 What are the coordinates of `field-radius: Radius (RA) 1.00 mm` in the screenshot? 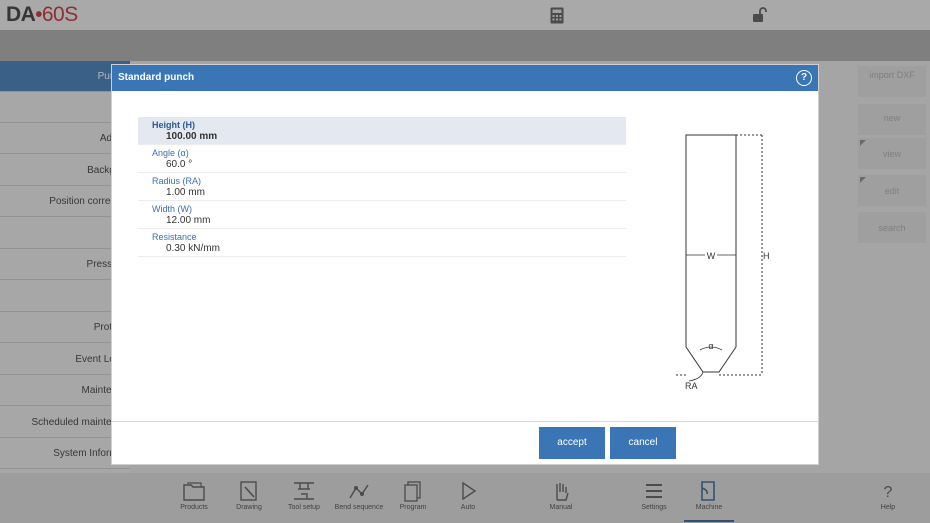 It's located at (382, 187).